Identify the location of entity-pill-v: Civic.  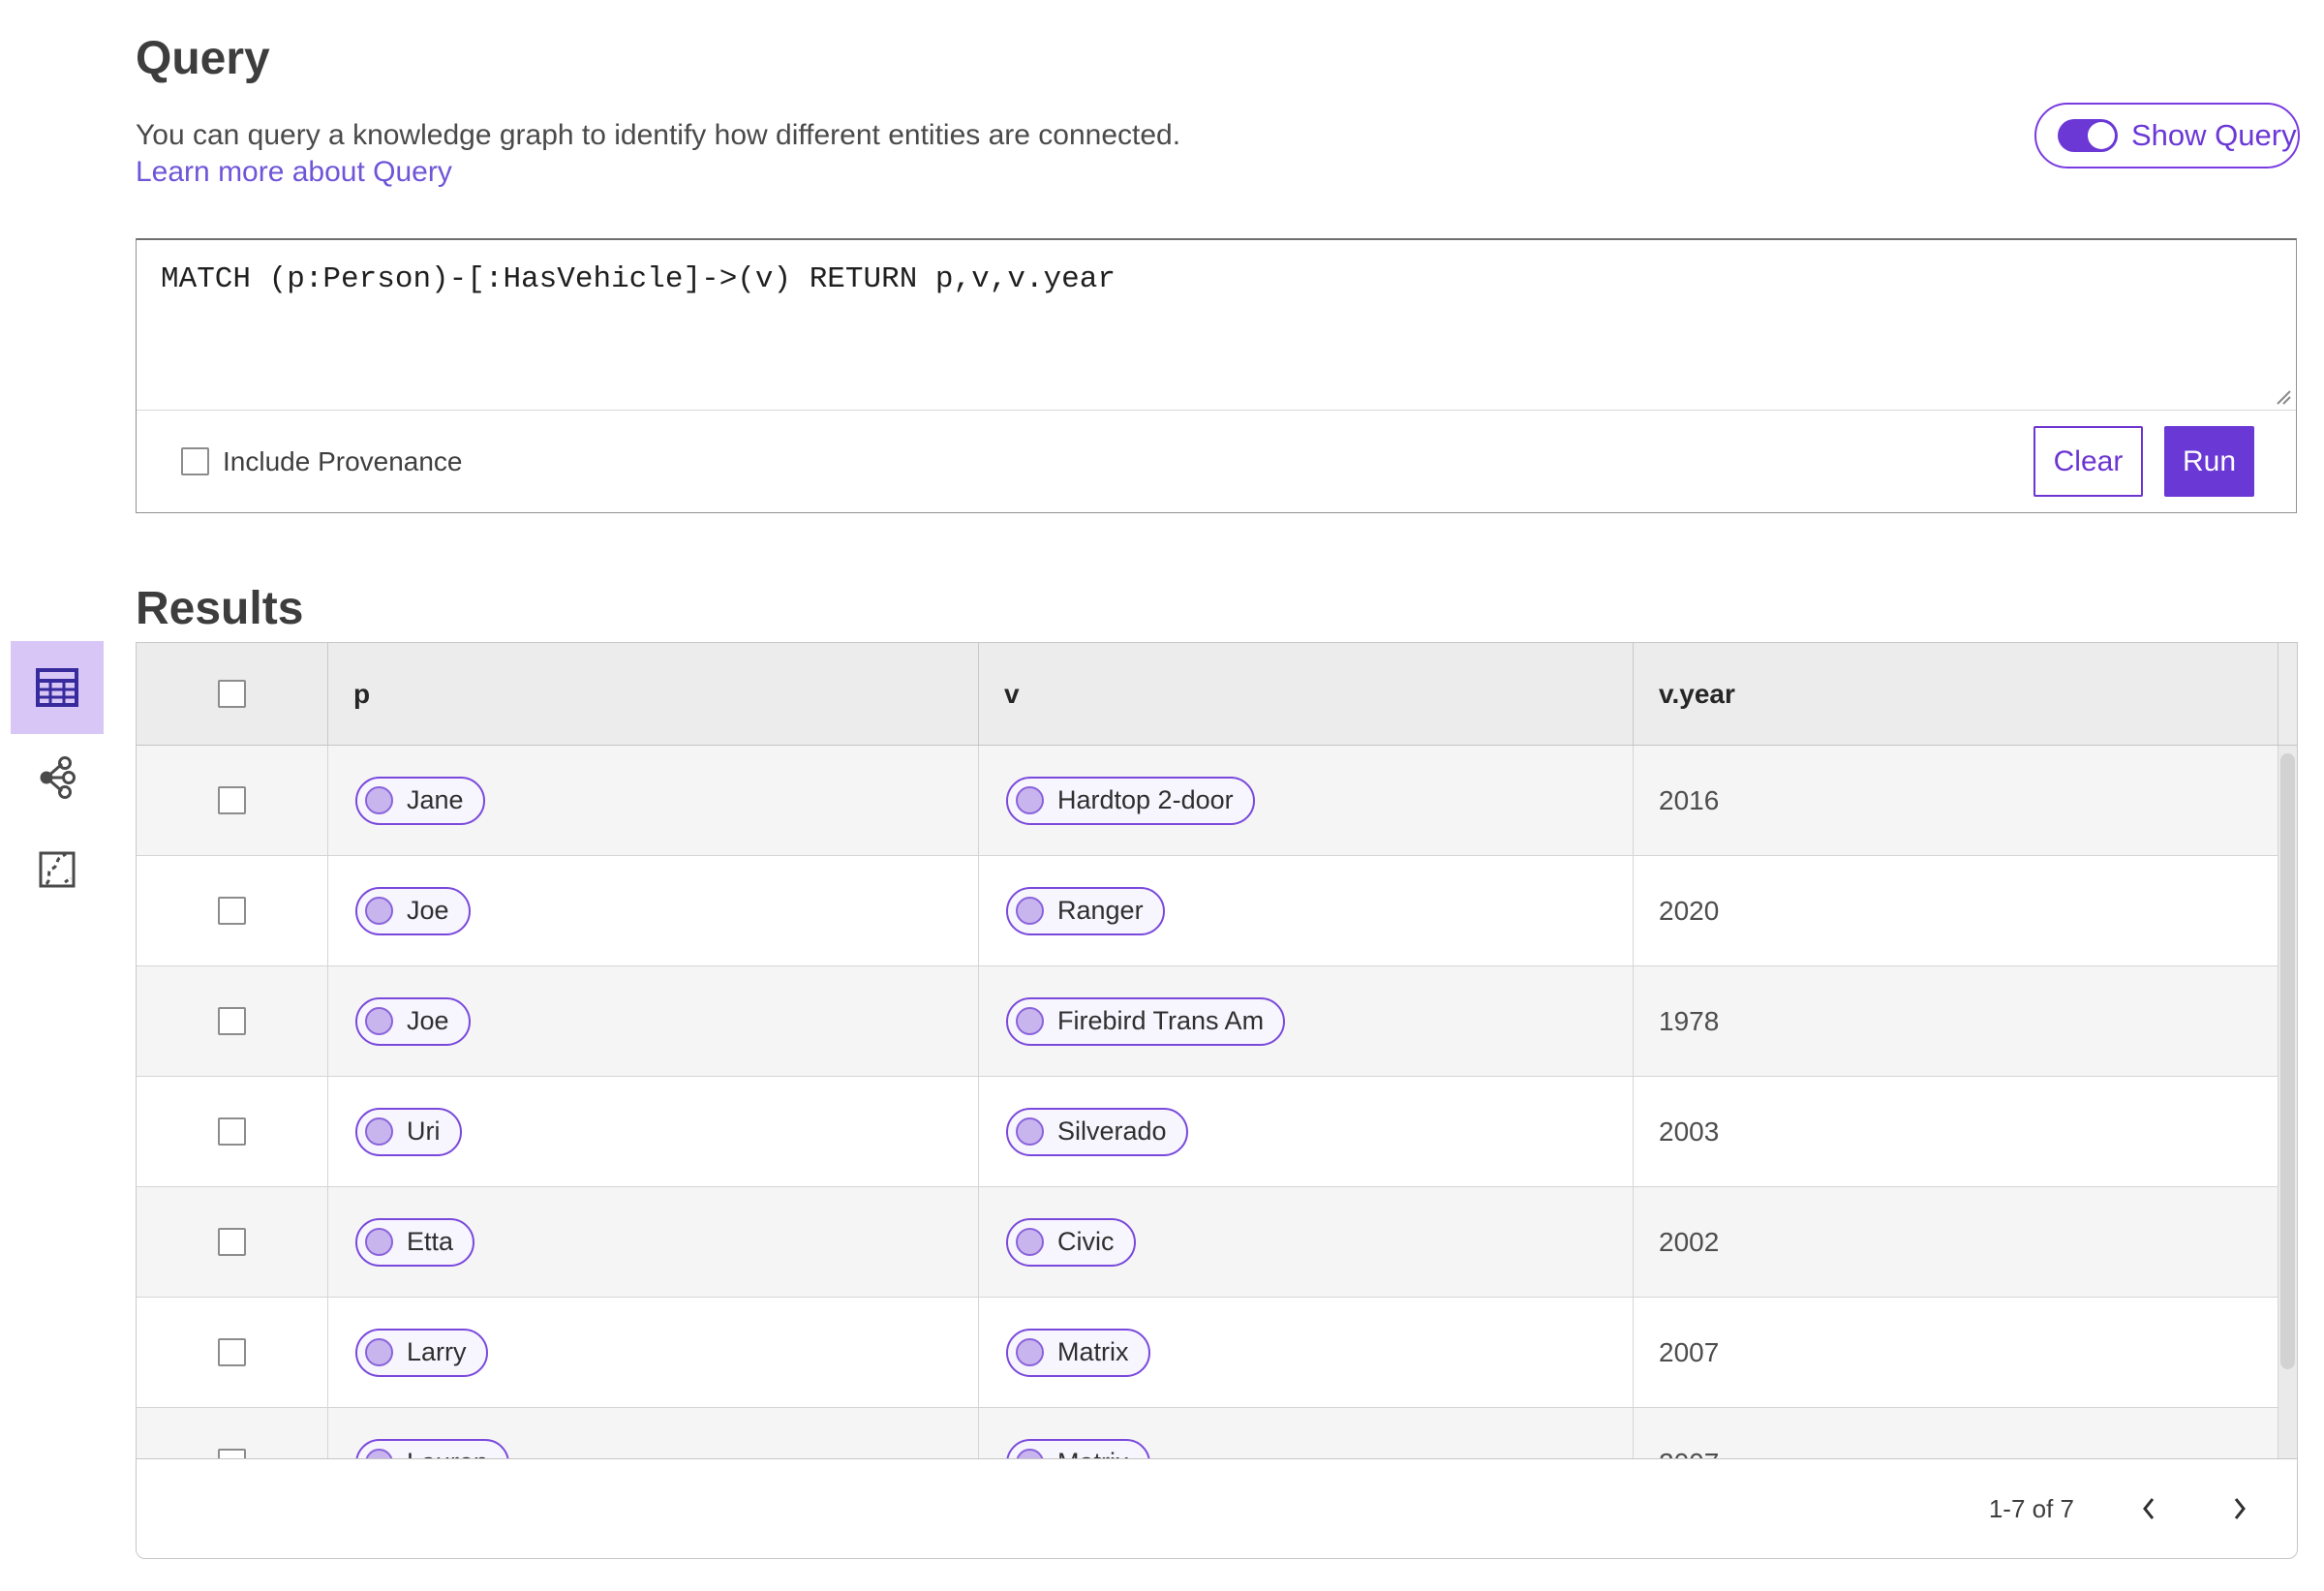
(1071, 1242).